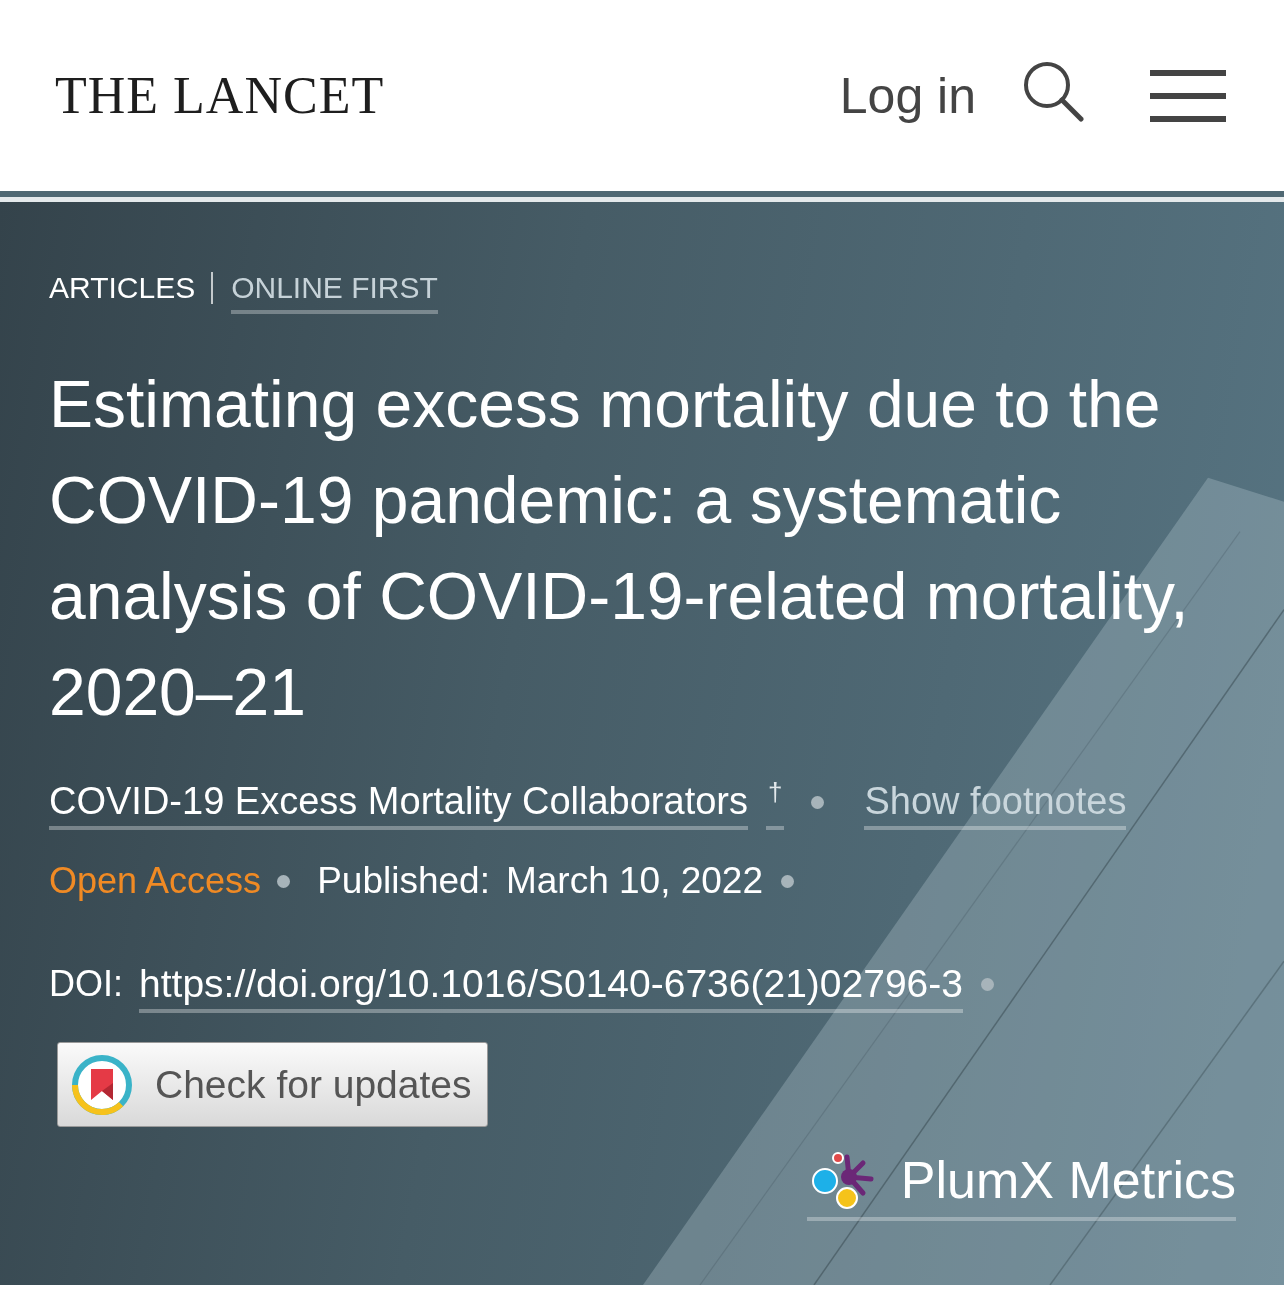 The image size is (1284, 1290). What do you see at coordinates (1021, 1185) in the screenshot?
I see `plumx-metrics-link: PlumX Metrics` at bounding box center [1021, 1185].